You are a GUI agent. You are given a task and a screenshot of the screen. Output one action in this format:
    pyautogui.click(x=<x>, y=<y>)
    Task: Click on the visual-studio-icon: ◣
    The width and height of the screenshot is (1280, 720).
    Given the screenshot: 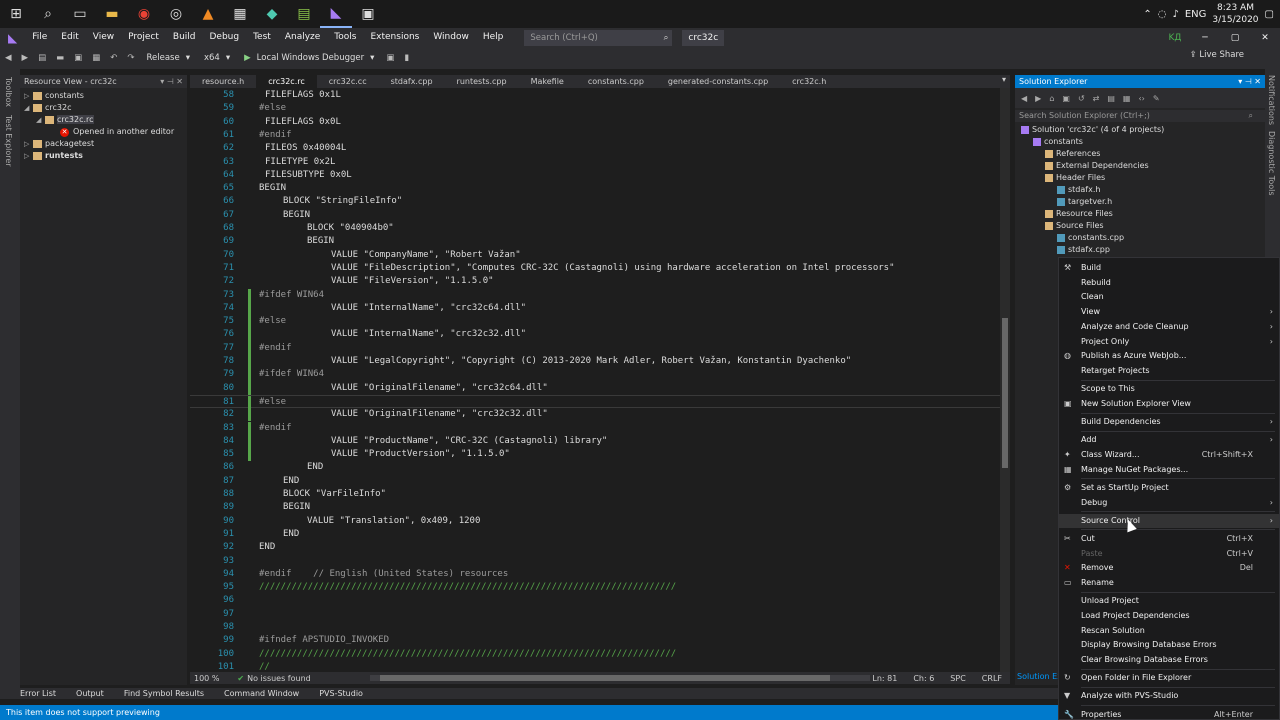 What is the action you would take?
    pyautogui.click(x=336, y=14)
    